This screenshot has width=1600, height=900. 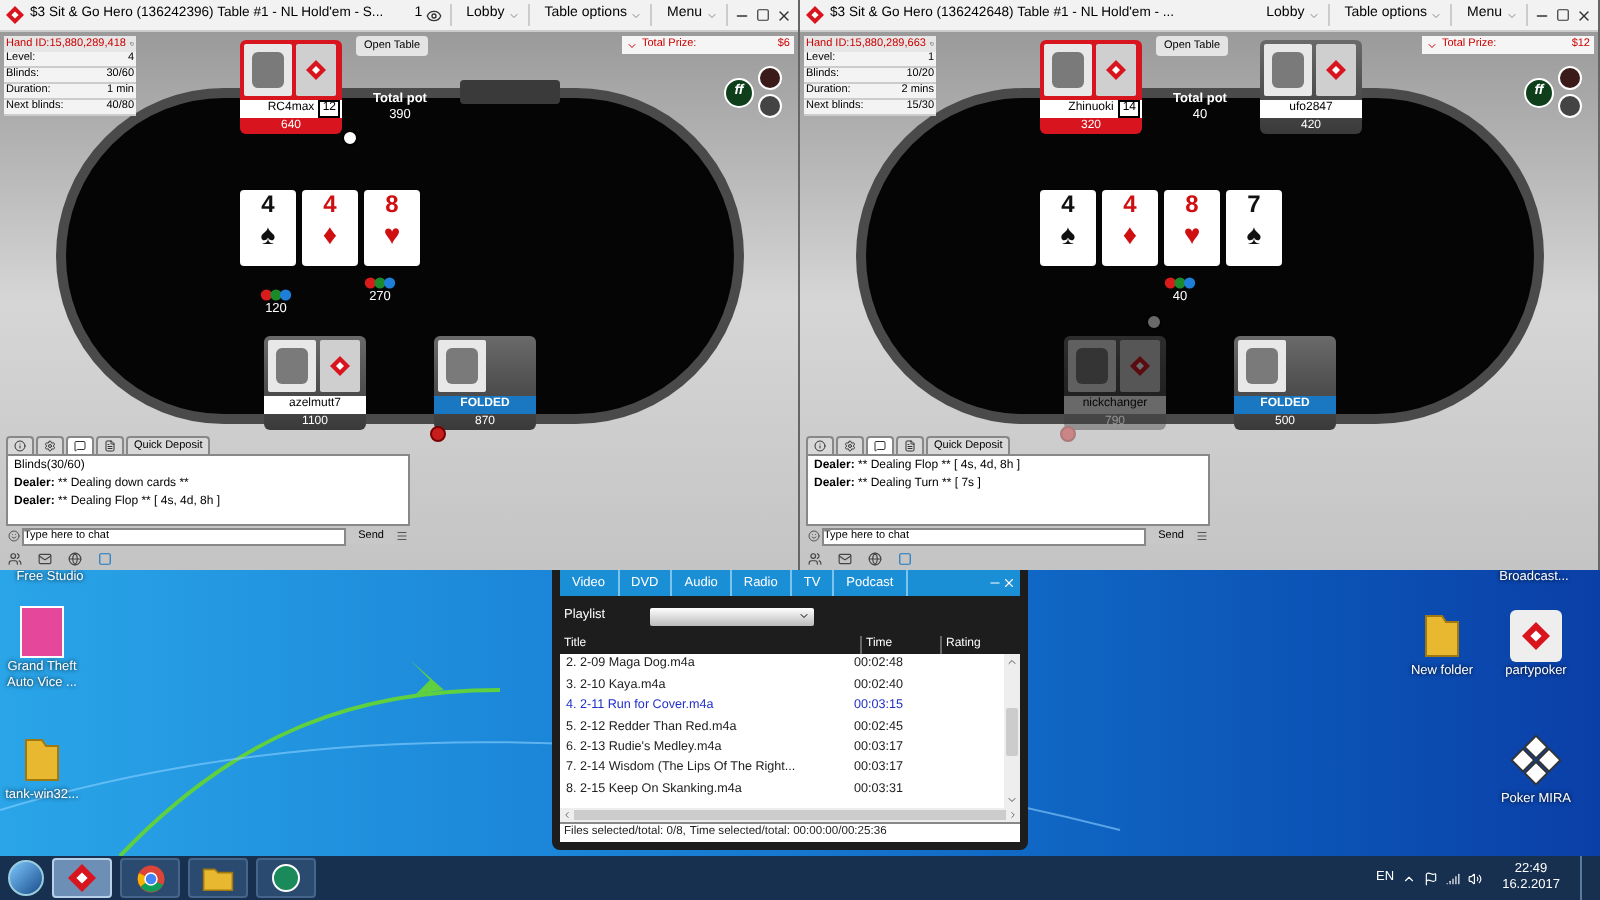 I want to click on scroll-right-icon, so click(x=1013, y=815).